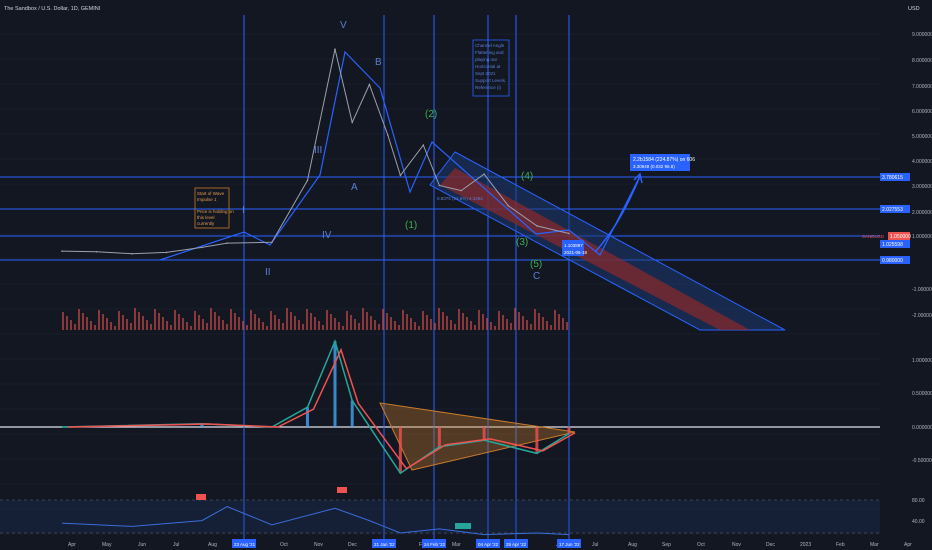  I want to click on month-label-20: Apr, so click(908, 545).